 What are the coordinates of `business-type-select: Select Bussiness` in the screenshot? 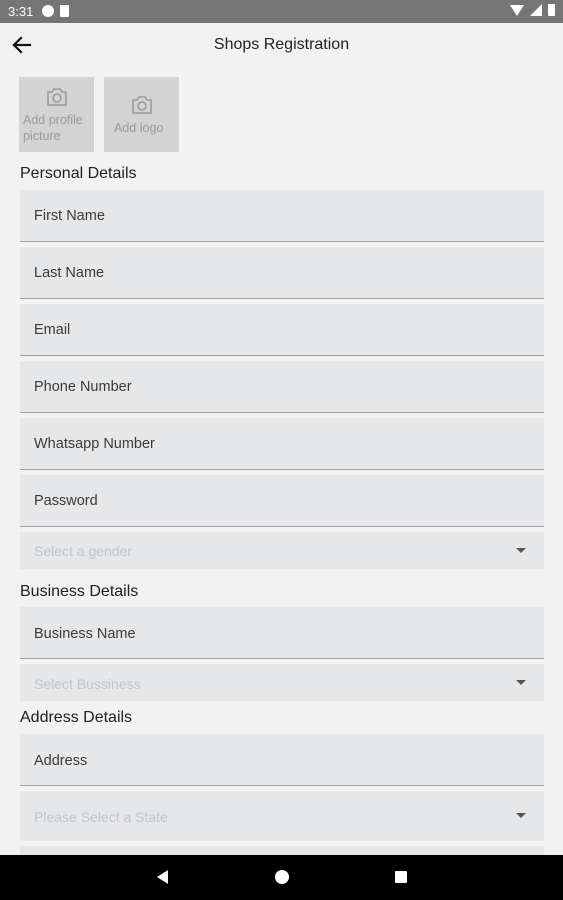 It's located at (282, 682).